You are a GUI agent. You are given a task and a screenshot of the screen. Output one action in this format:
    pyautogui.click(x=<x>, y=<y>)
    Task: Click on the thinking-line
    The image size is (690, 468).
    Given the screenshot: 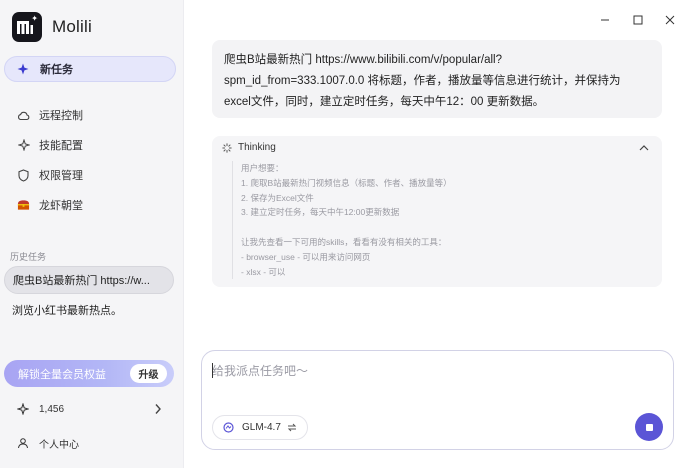 What is the action you would take?
    pyautogui.click(x=446, y=227)
    